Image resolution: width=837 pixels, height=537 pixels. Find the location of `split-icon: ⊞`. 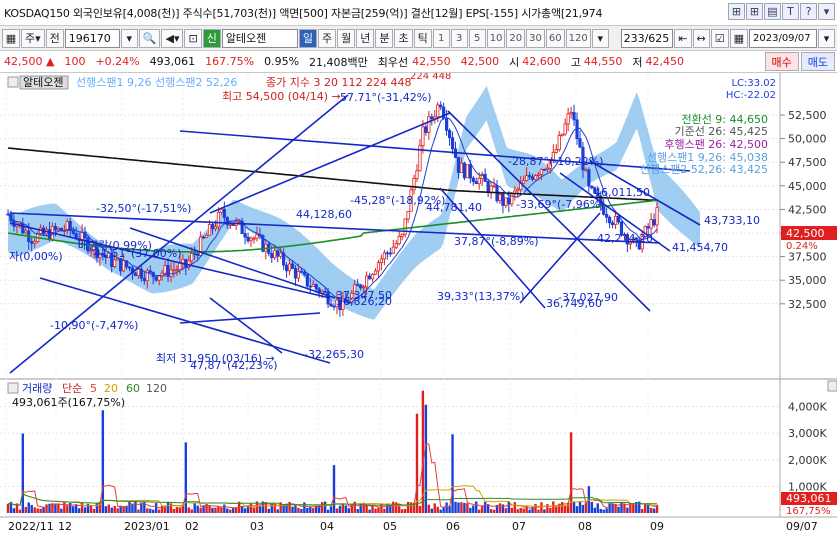

split-icon: ⊞ is located at coordinates (754, 11).